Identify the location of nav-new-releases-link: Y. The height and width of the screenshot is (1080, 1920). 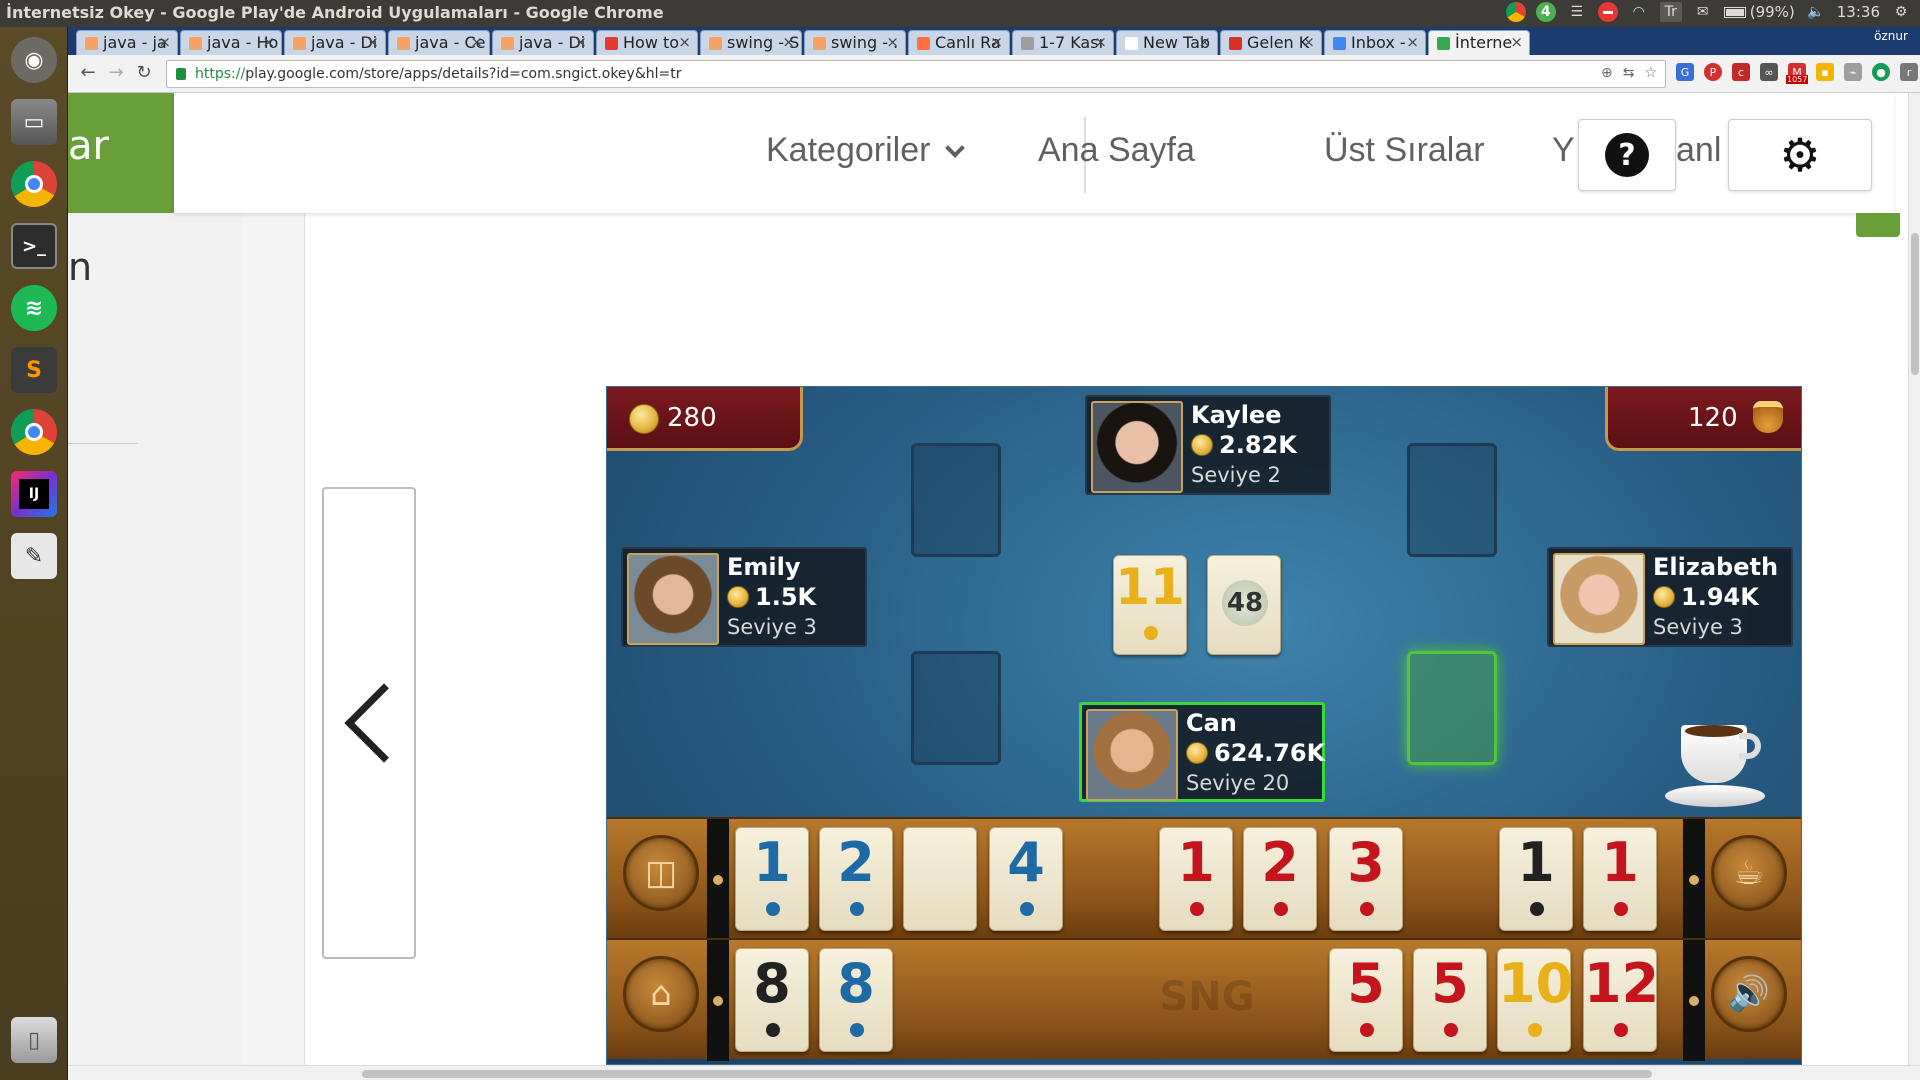
(1563, 150).